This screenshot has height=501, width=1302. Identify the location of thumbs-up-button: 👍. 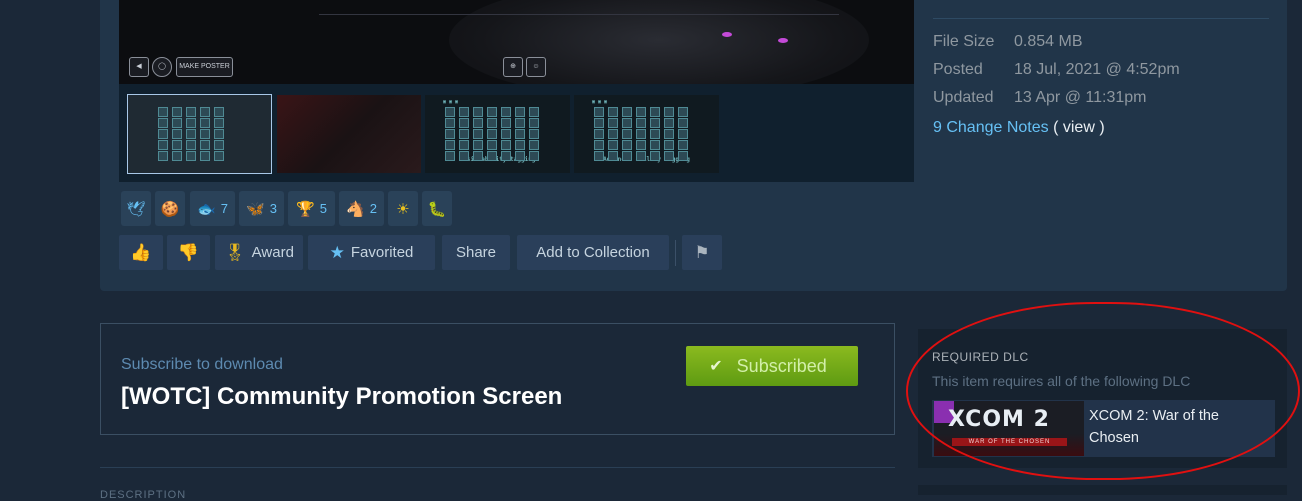
(141, 252).